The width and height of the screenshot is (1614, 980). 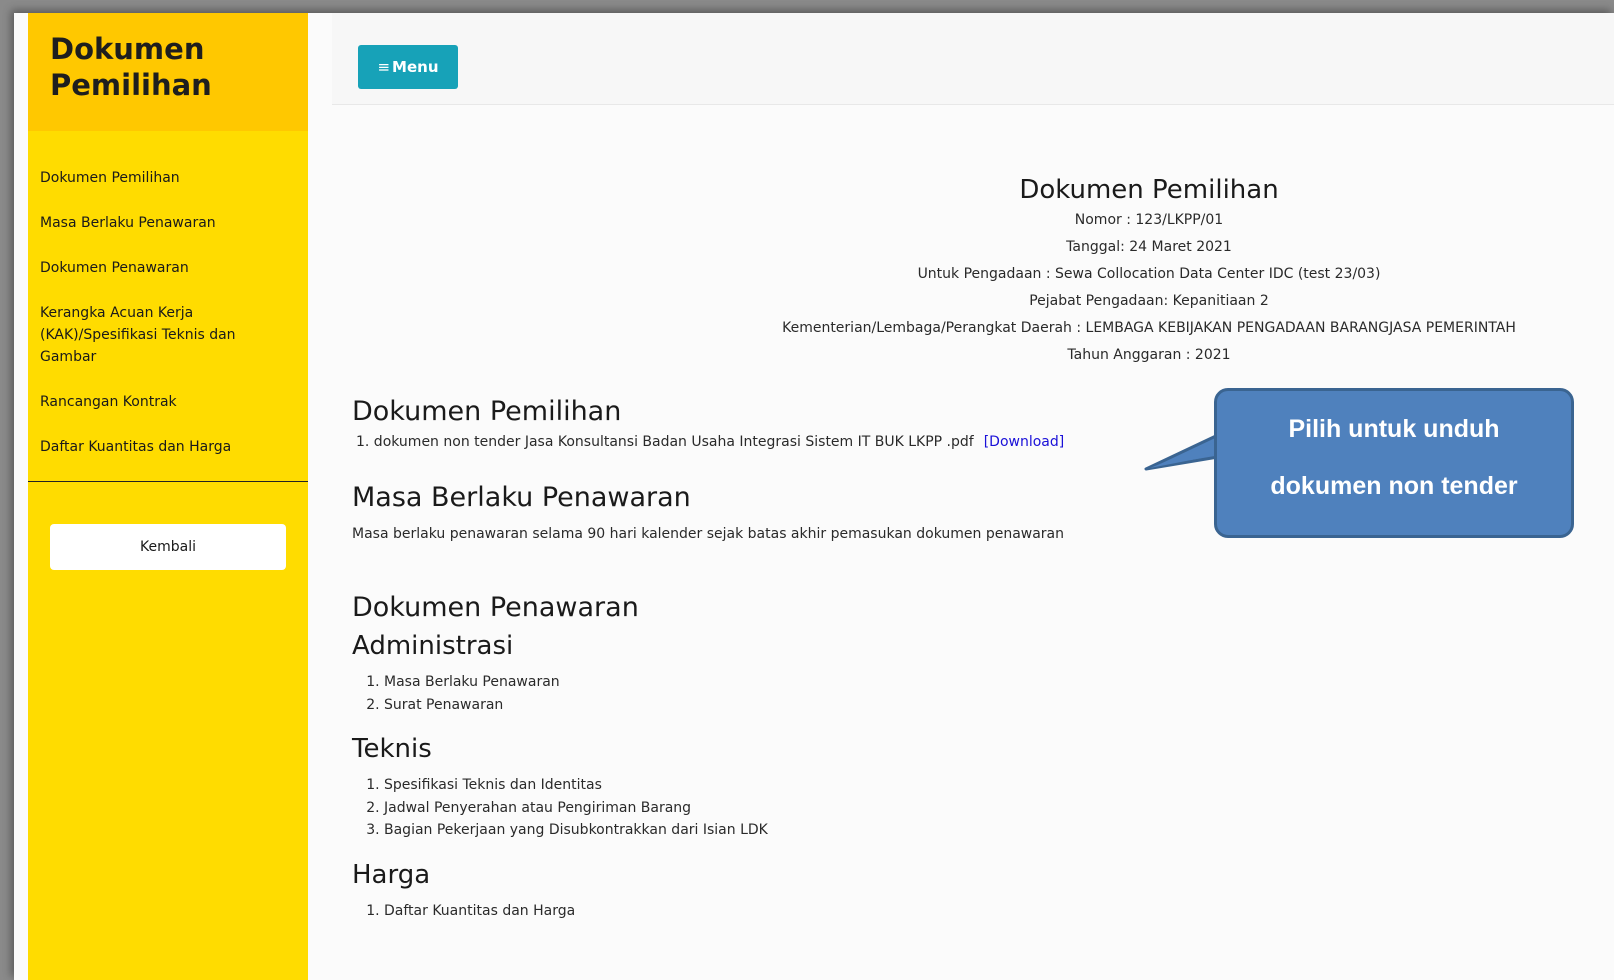 What do you see at coordinates (1149, 355) in the screenshot?
I see `tahun-text: Tahun Anggaran : 2021` at bounding box center [1149, 355].